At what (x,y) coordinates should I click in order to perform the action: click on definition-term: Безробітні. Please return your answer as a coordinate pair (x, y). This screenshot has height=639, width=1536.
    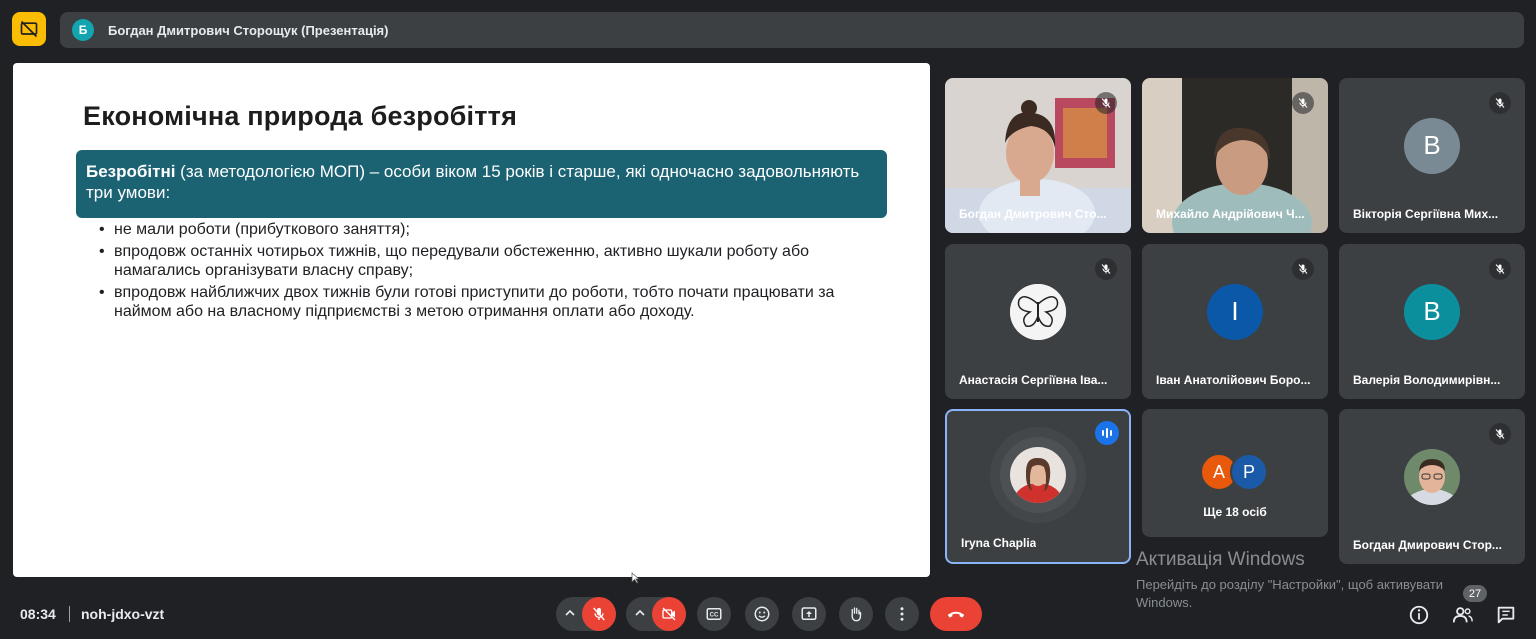
    Looking at the image, I should click on (131, 171).